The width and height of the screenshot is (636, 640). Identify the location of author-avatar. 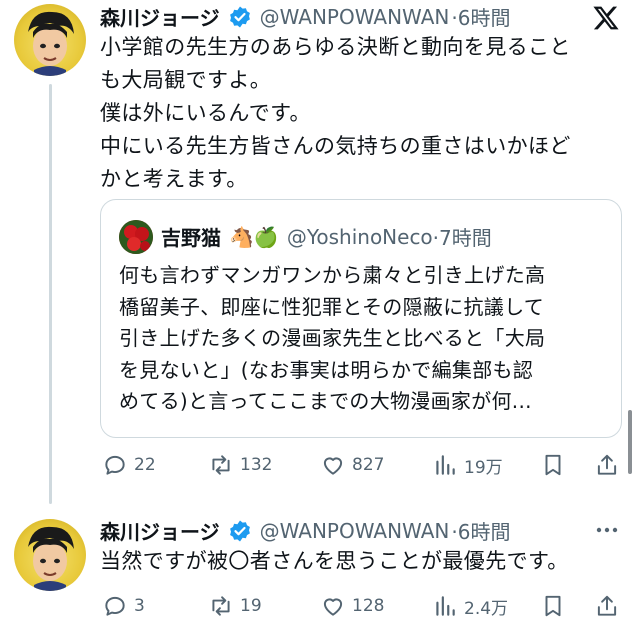
(50, 40).